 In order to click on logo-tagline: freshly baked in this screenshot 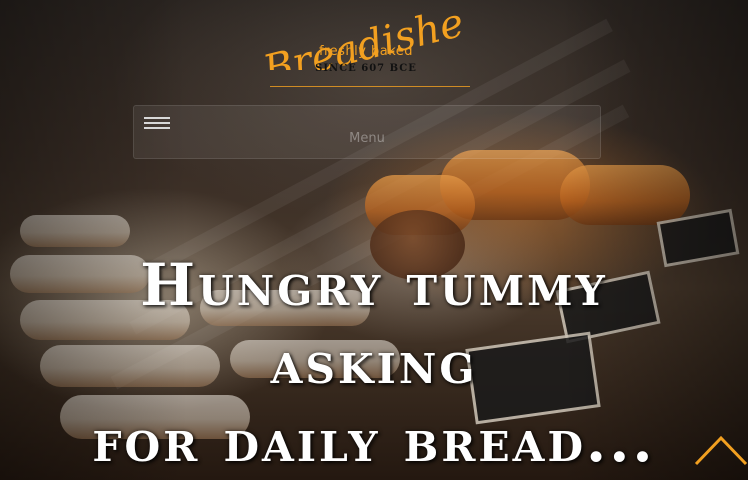, I will do `click(366, 51)`.